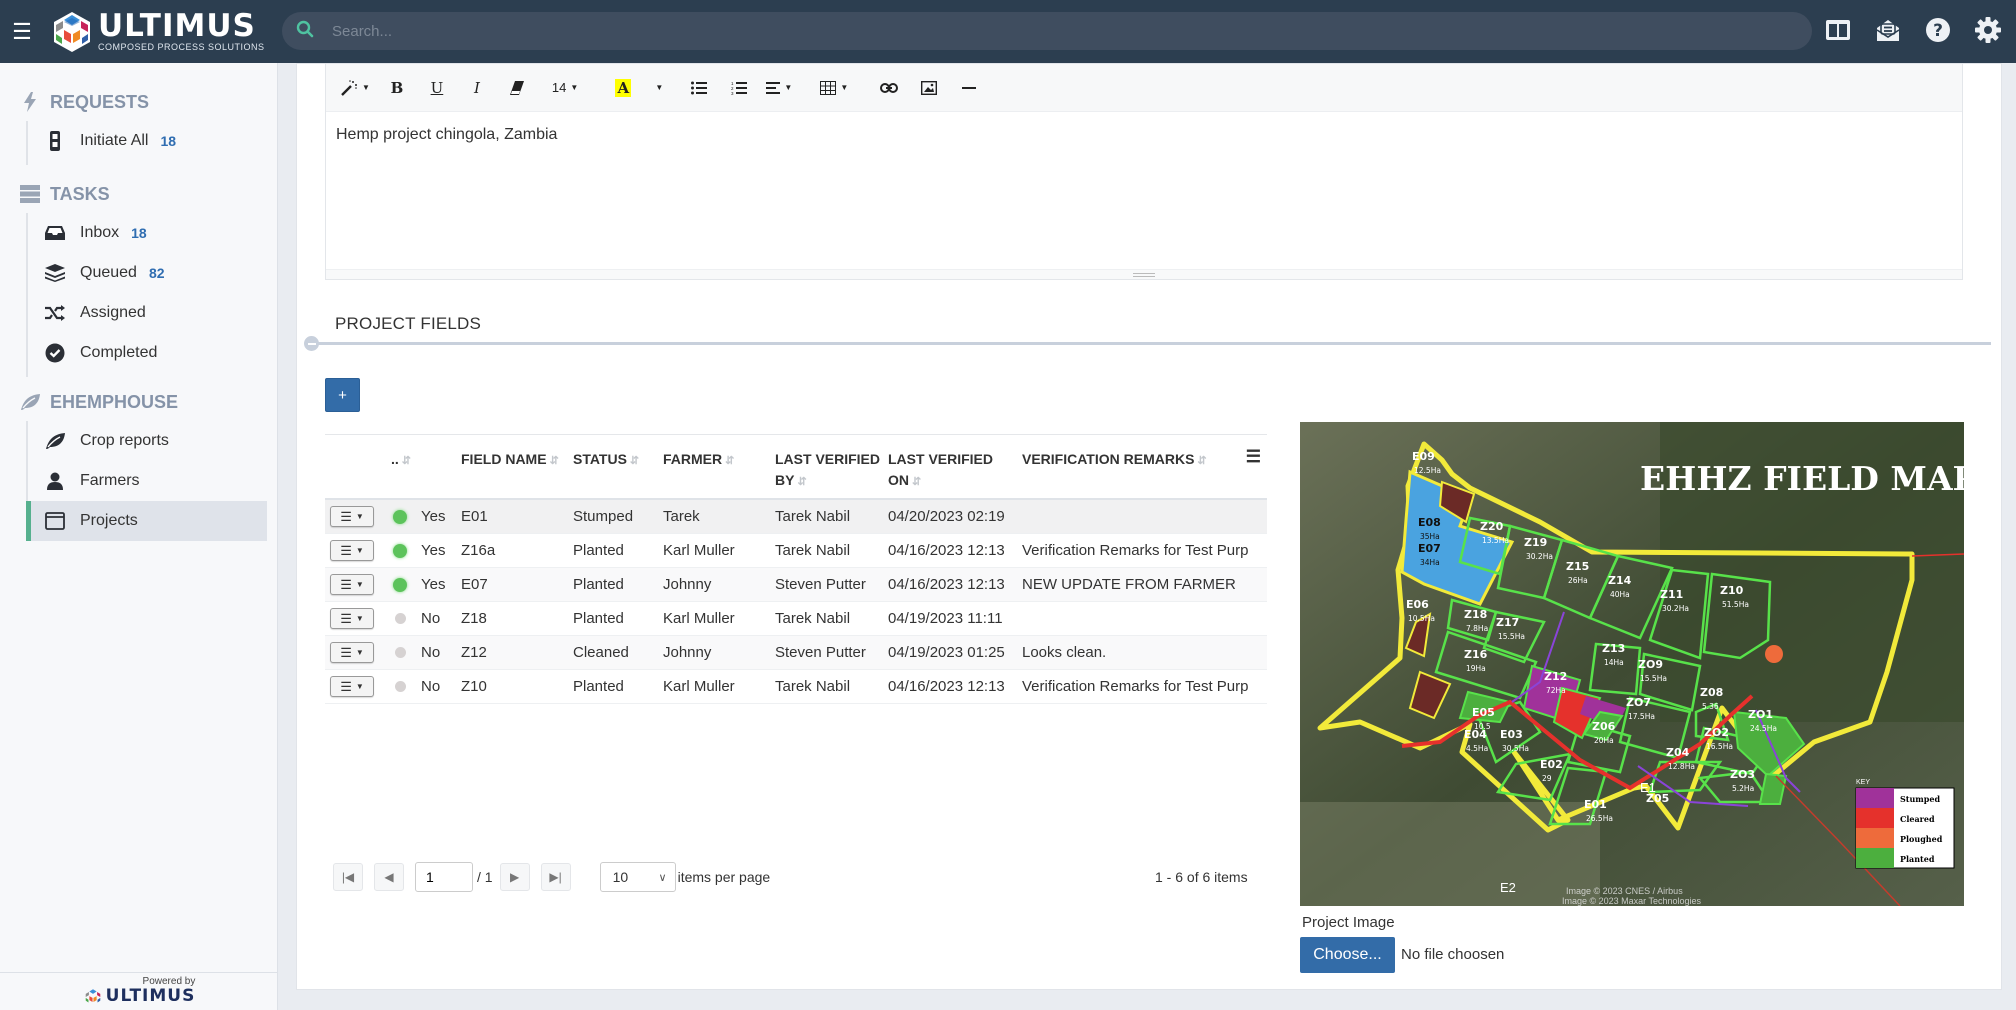  What do you see at coordinates (623, 88) in the screenshot?
I see `highlight-color-button: A` at bounding box center [623, 88].